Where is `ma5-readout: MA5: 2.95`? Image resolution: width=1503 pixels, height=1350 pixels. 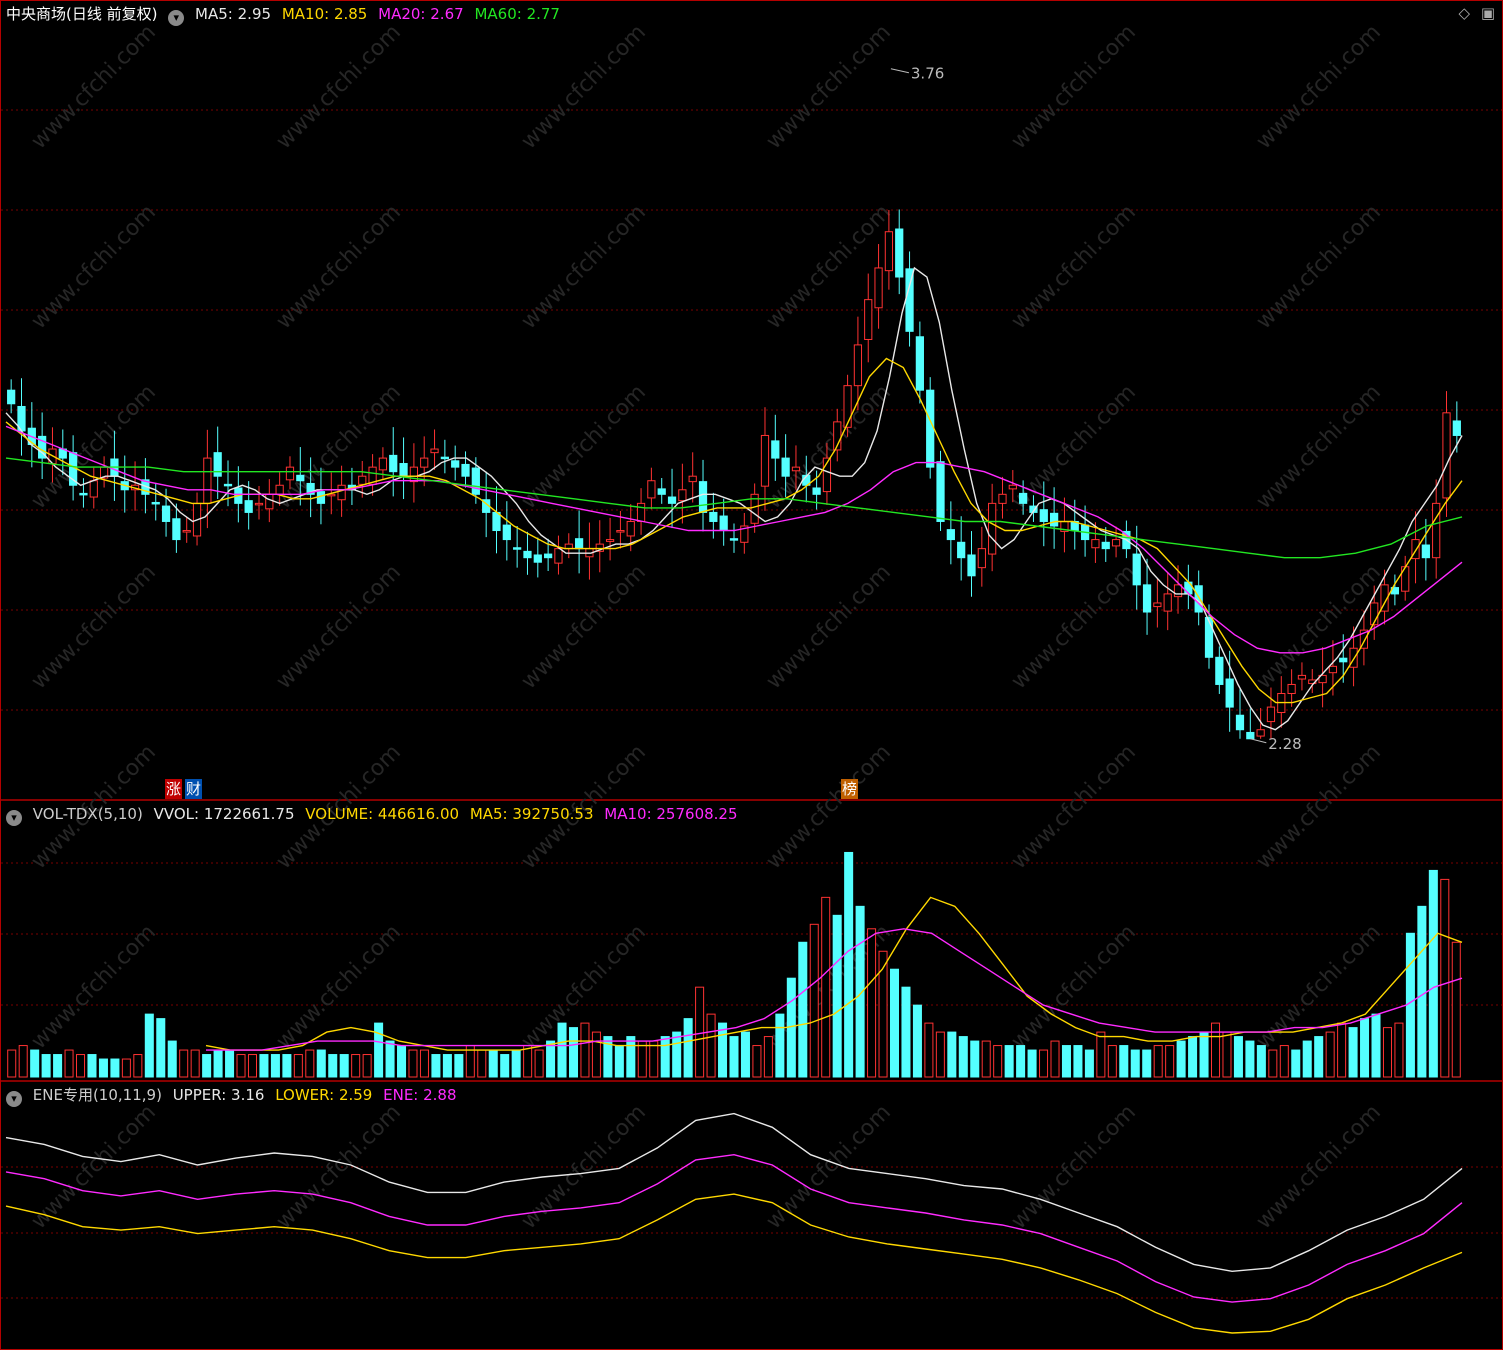 ma5-readout: MA5: 2.95 is located at coordinates (233, 14).